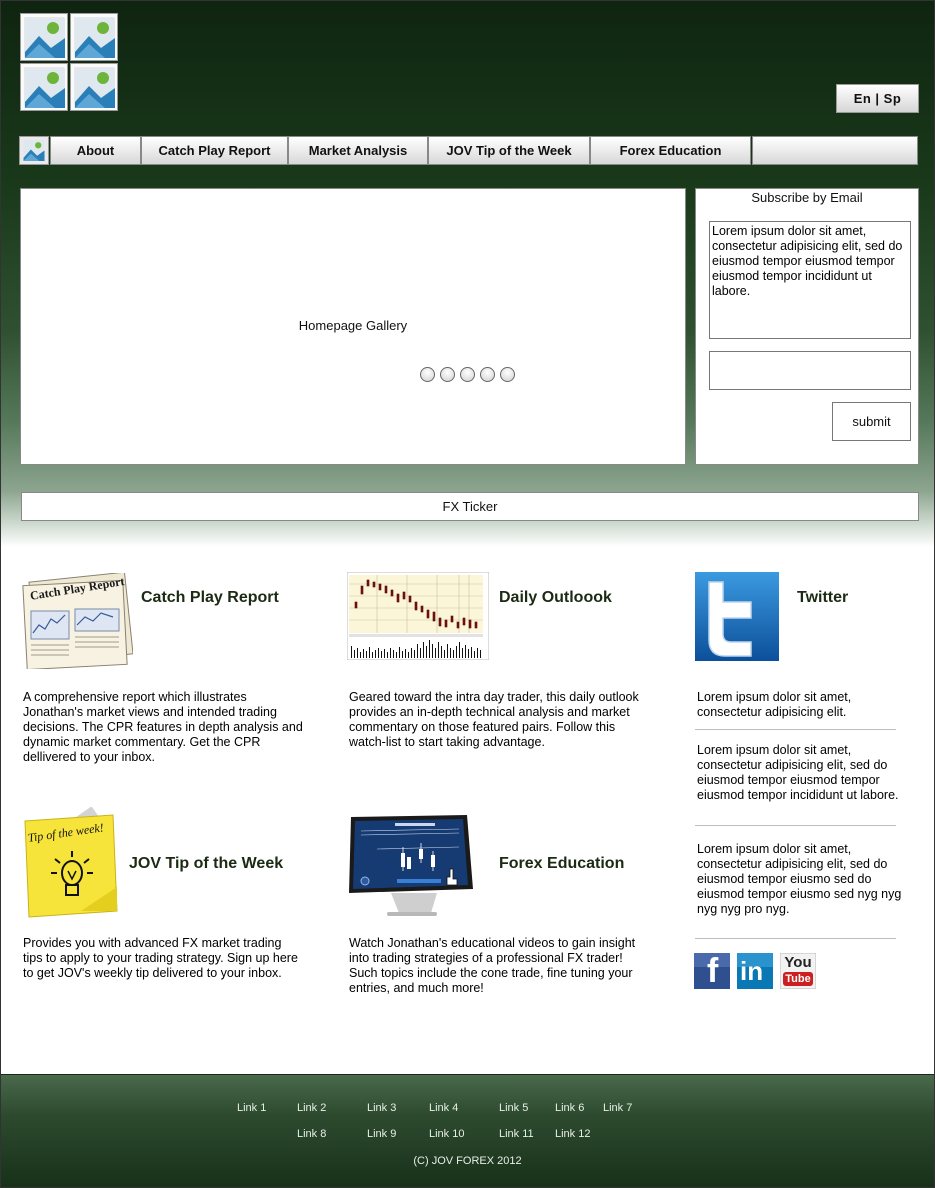  I want to click on youtube-glyph-bottom: Tube, so click(798, 979).